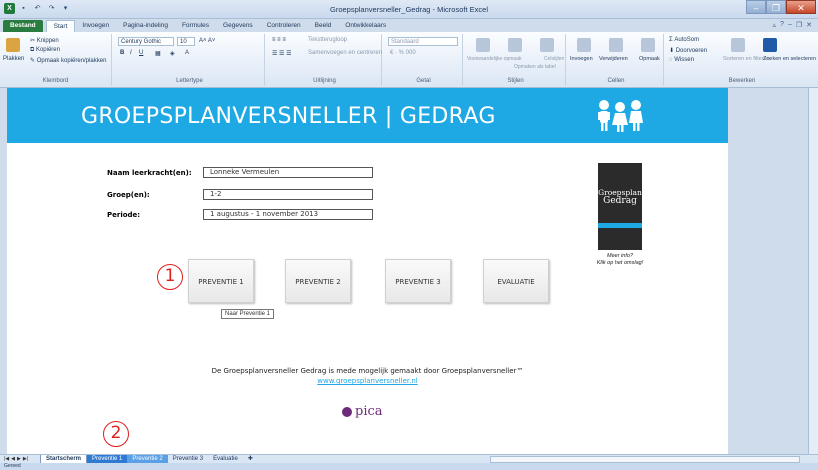  What do you see at coordinates (6, 459) in the screenshot?
I see `first-sheet-icon: |◀` at bounding box center [6, 459].